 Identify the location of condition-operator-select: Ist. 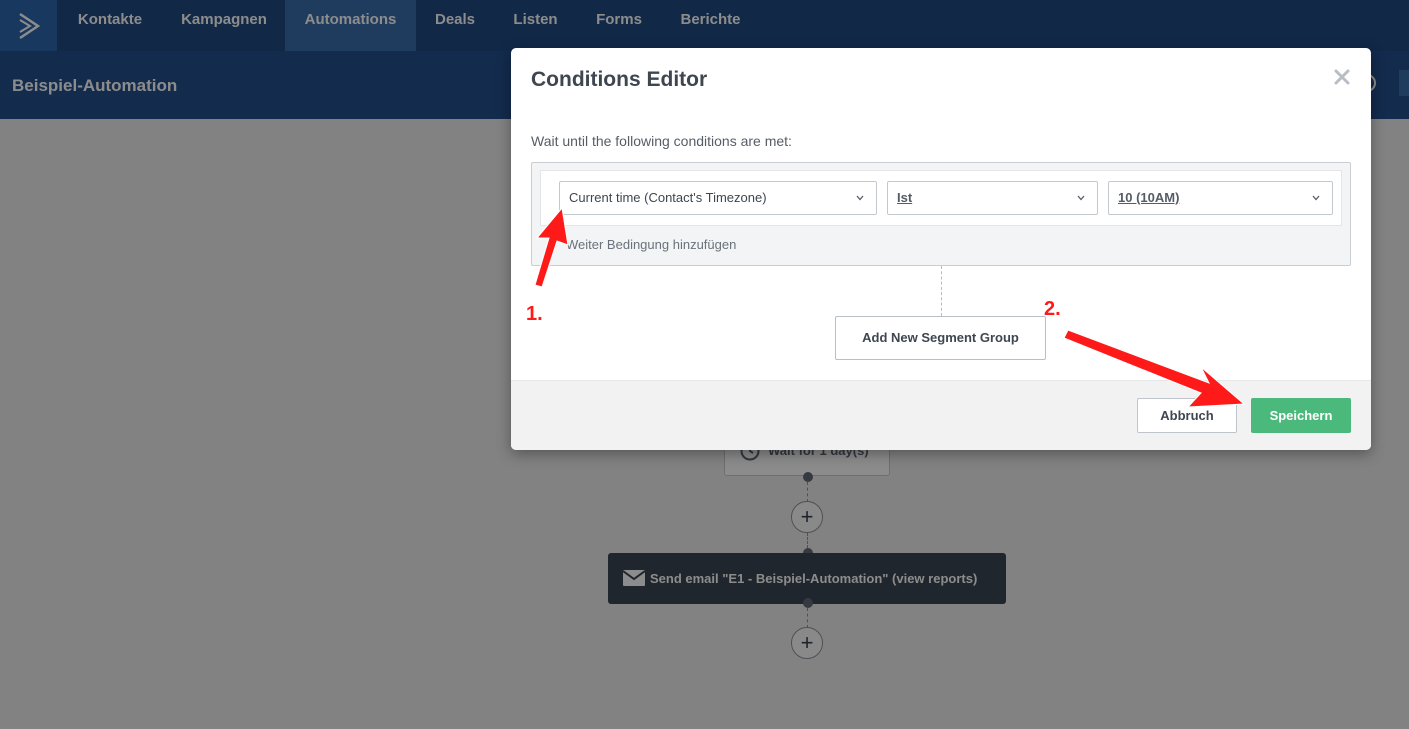
(992, 198).